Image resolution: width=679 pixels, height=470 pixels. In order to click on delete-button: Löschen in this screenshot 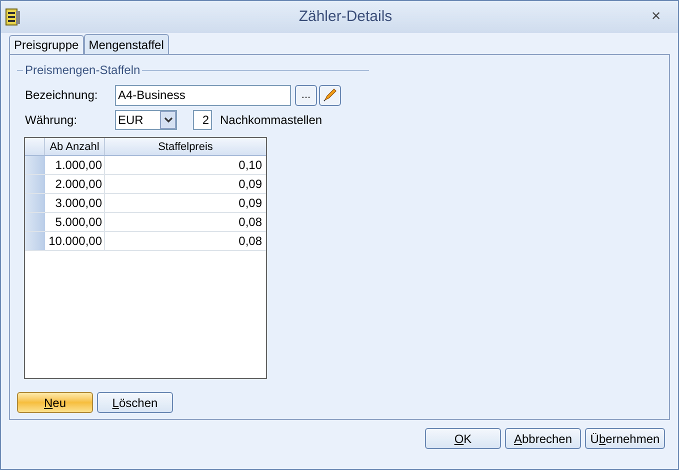, I will do `click(135, 402)`.